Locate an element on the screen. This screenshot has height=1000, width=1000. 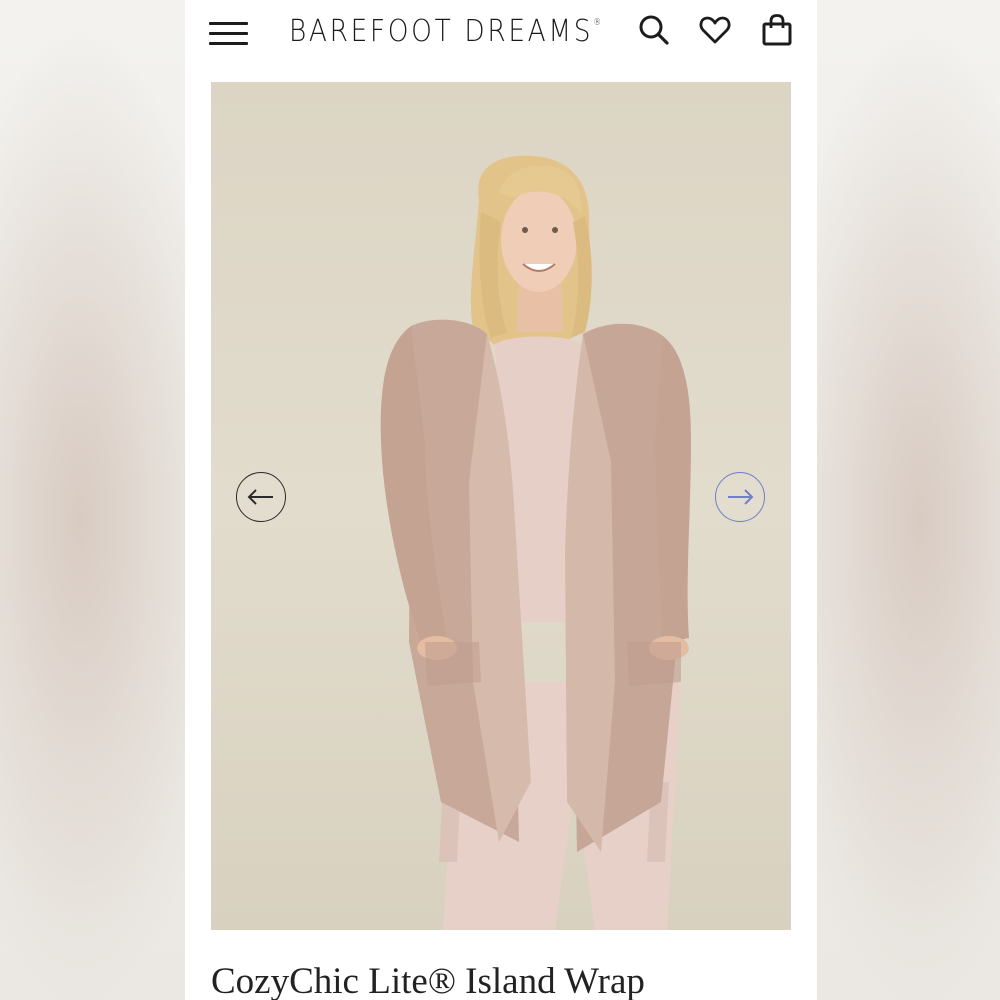
next-image-button is located at coordinates (740, 497).